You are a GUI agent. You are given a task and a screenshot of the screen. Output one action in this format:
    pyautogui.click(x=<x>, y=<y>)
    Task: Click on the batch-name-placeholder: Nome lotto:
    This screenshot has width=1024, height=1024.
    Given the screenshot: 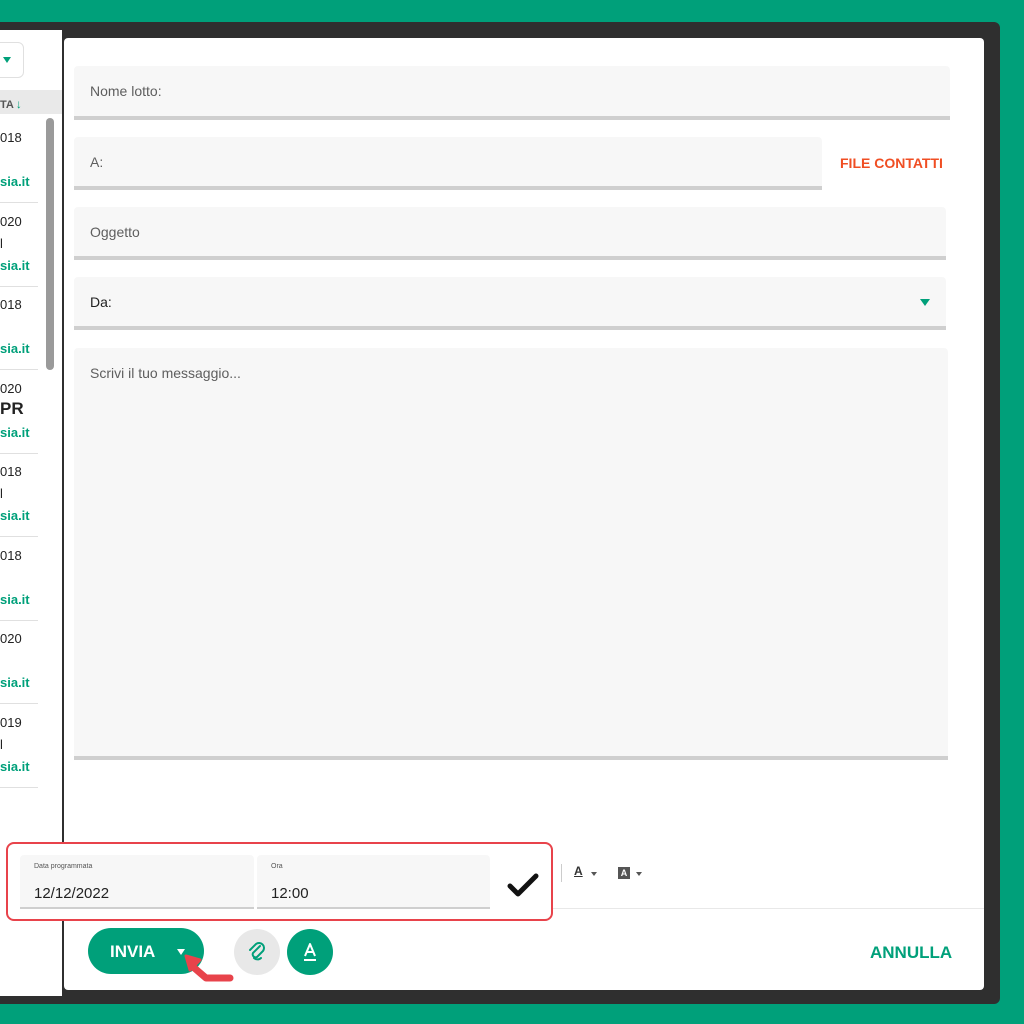 What is the action you would take?
    pyautogui.click(x=126, y=91)
    